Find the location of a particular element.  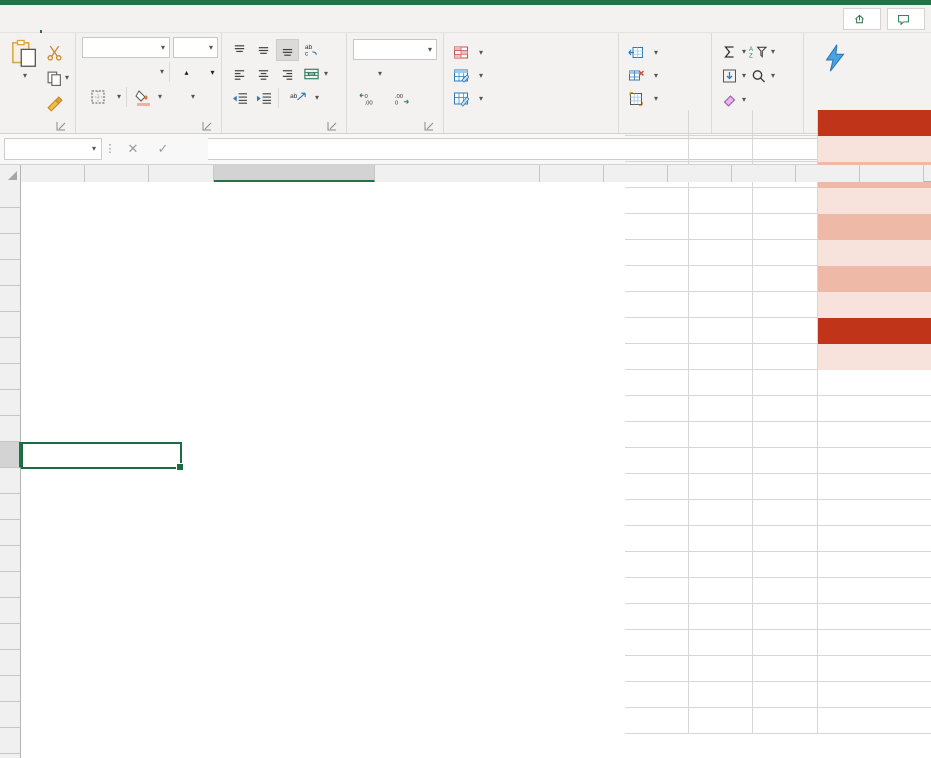

italic-button is located at coordinates (119, 72).